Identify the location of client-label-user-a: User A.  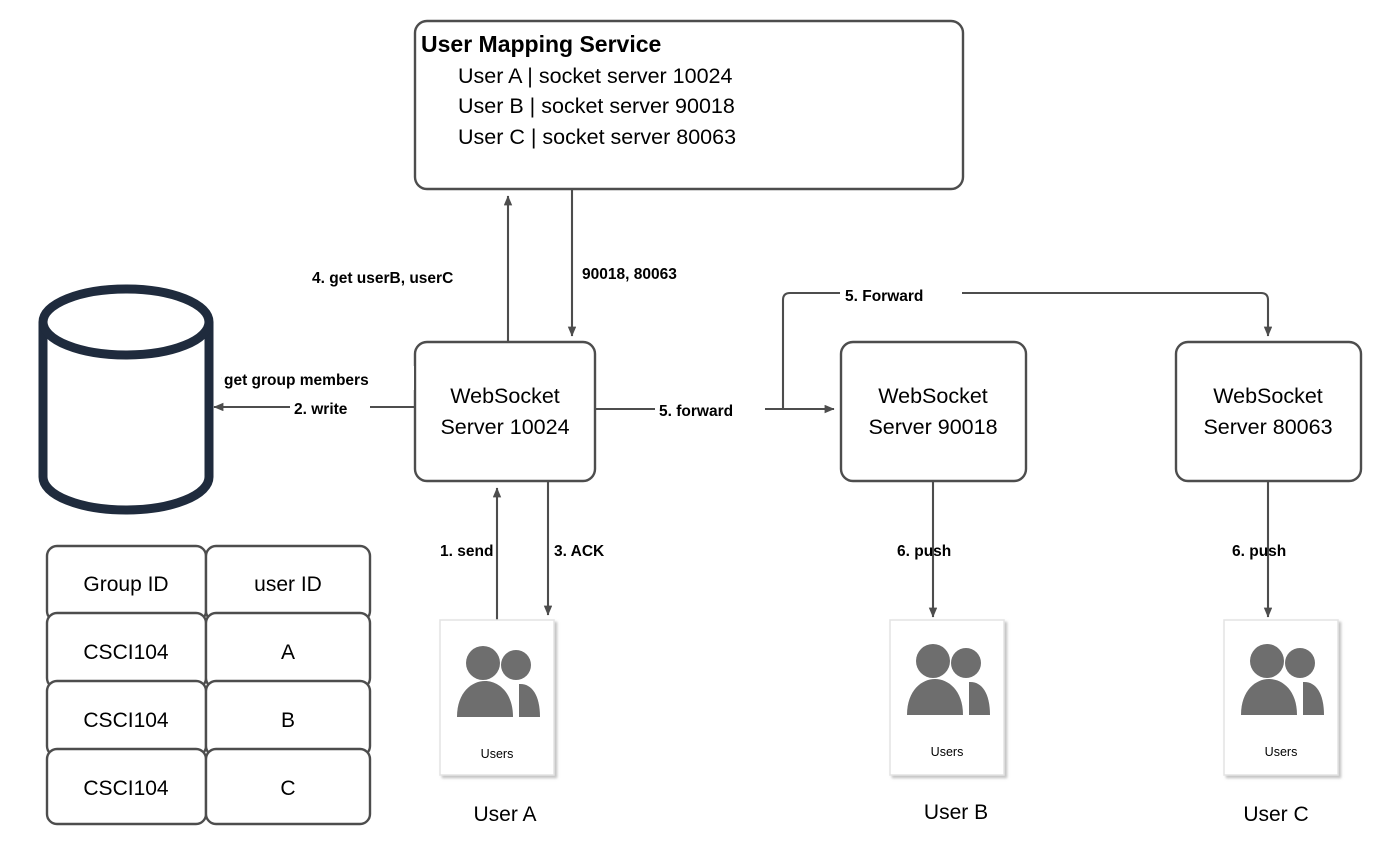
(504, 814).